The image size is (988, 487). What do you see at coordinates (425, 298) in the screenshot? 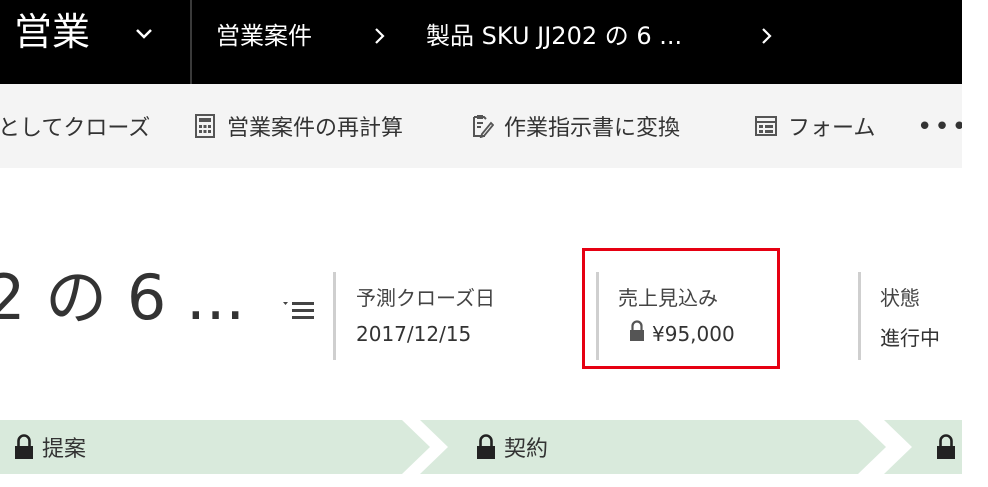
I see `close-date-label: 予測クローズ日` at bounding box center [425, 298].